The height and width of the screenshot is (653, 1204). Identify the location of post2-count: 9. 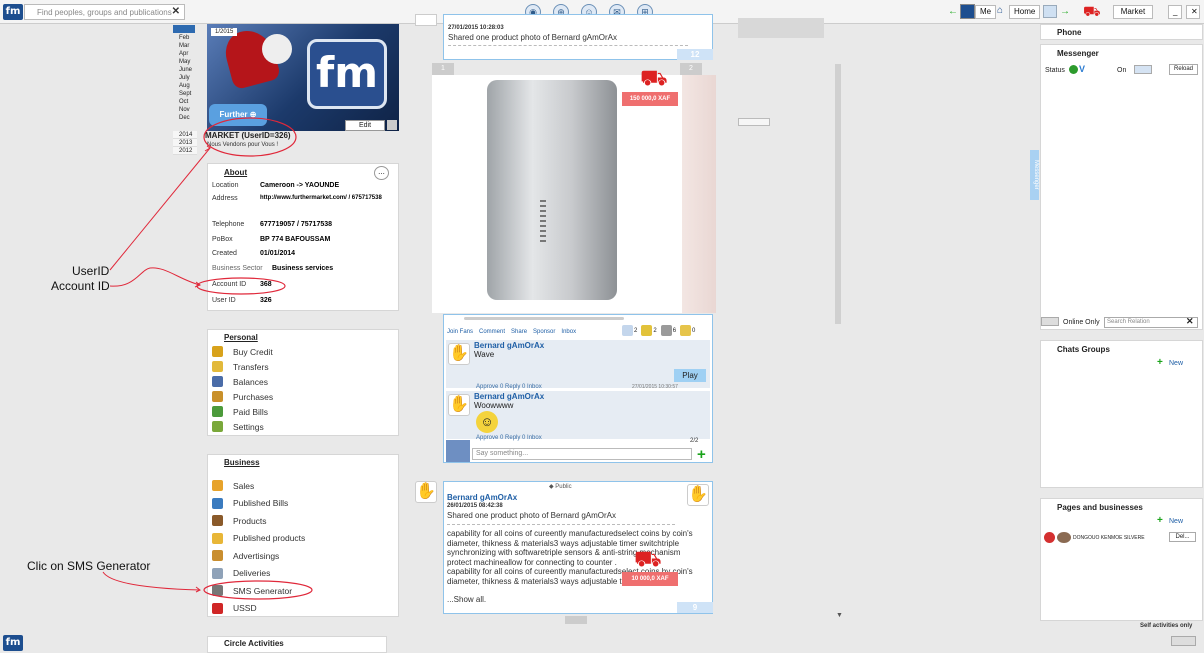
(695, 607).